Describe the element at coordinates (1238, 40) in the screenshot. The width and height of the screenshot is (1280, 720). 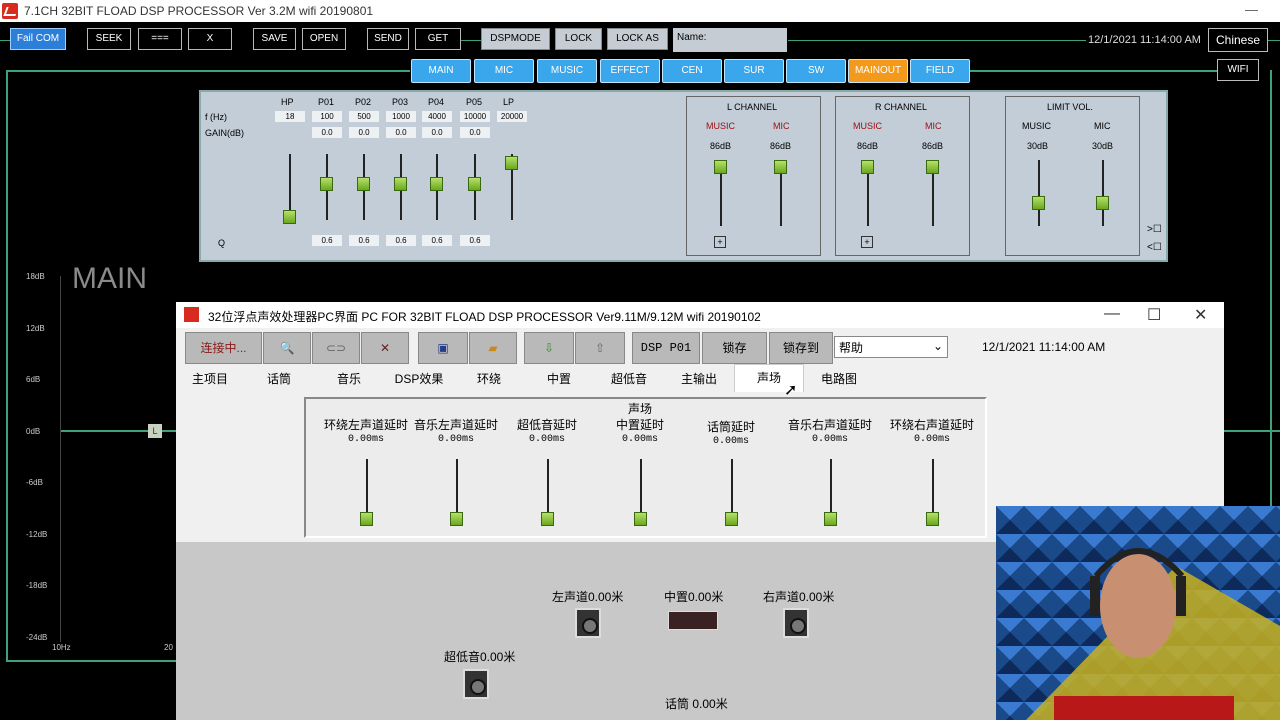
I see `language-button: Chinese` at that location.